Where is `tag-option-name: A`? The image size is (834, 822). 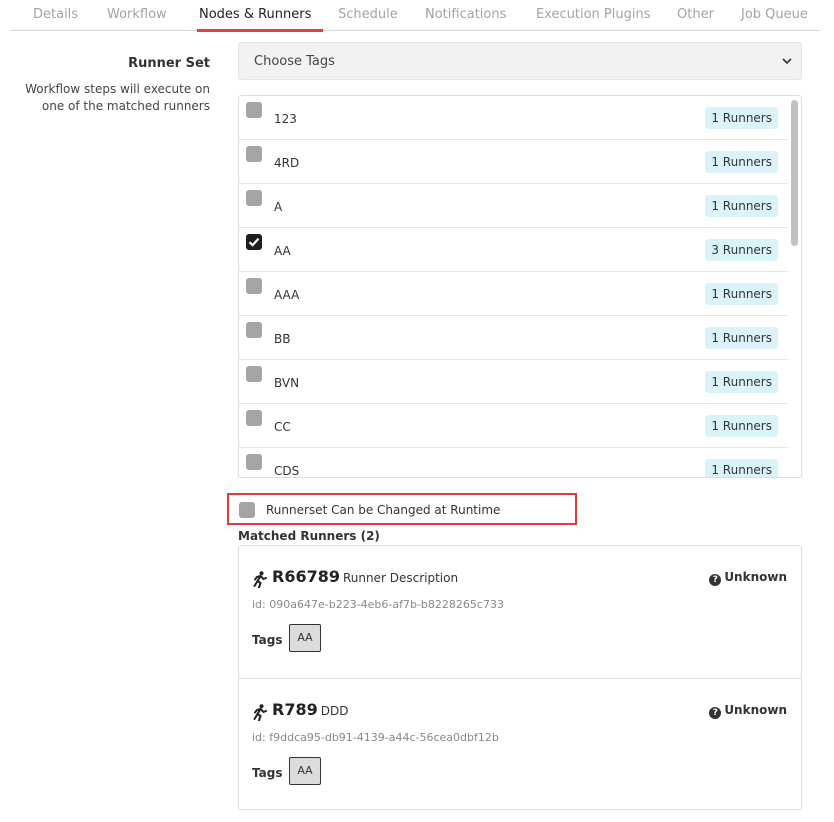
tag-option-name: A is located at coordinates (278, 207).